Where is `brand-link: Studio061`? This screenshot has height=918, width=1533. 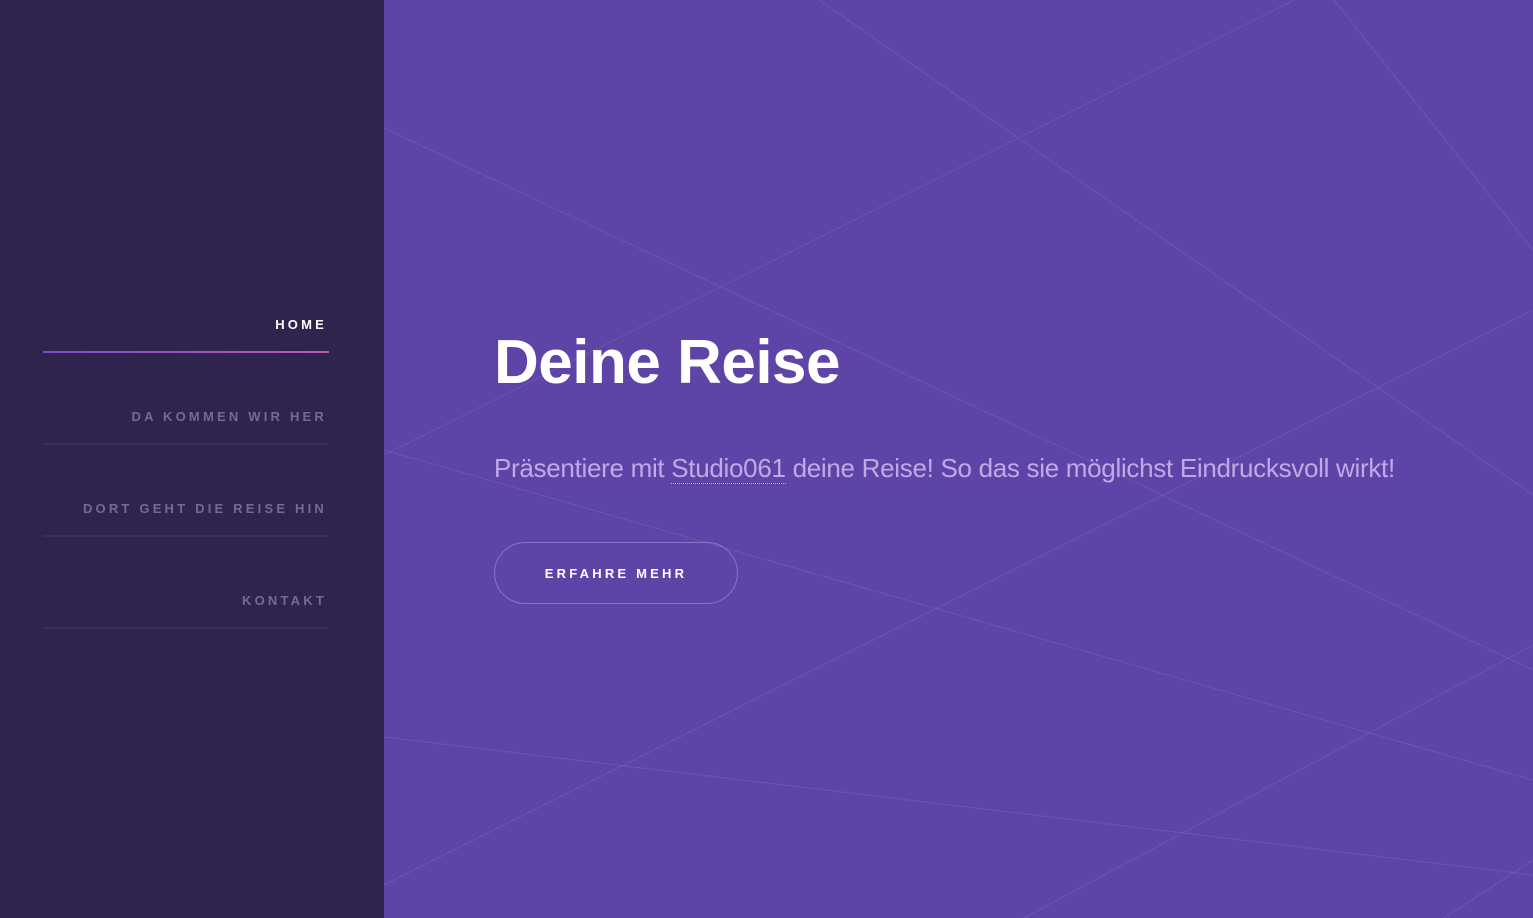 brand-link: Studio061 is located at coordinates (728, 468).